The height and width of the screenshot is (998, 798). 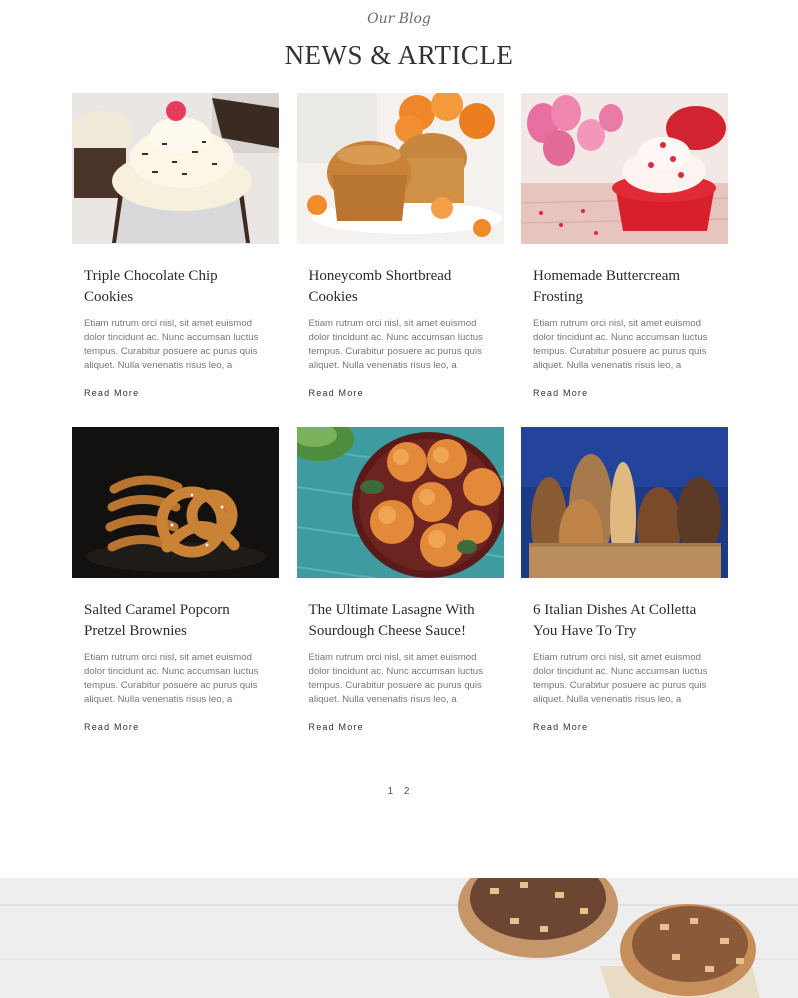 I want to click on page-link-1: 1, so click(x=391, y=791).